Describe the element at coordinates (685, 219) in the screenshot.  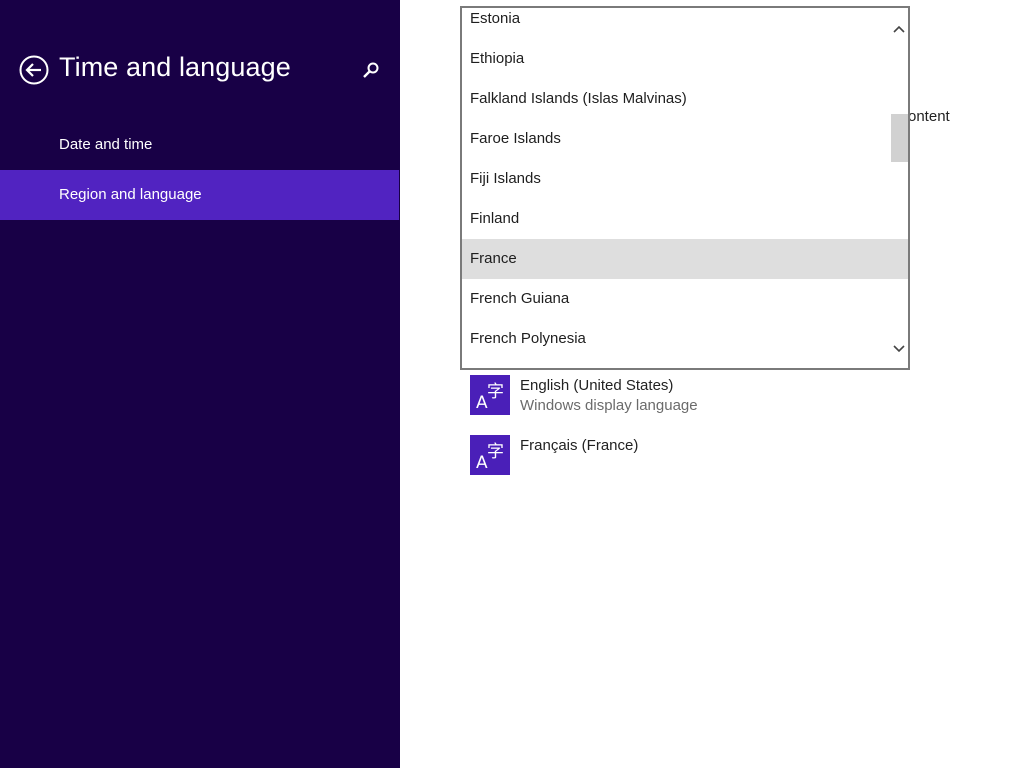
I see `list-item-finland: Finland` at that location.